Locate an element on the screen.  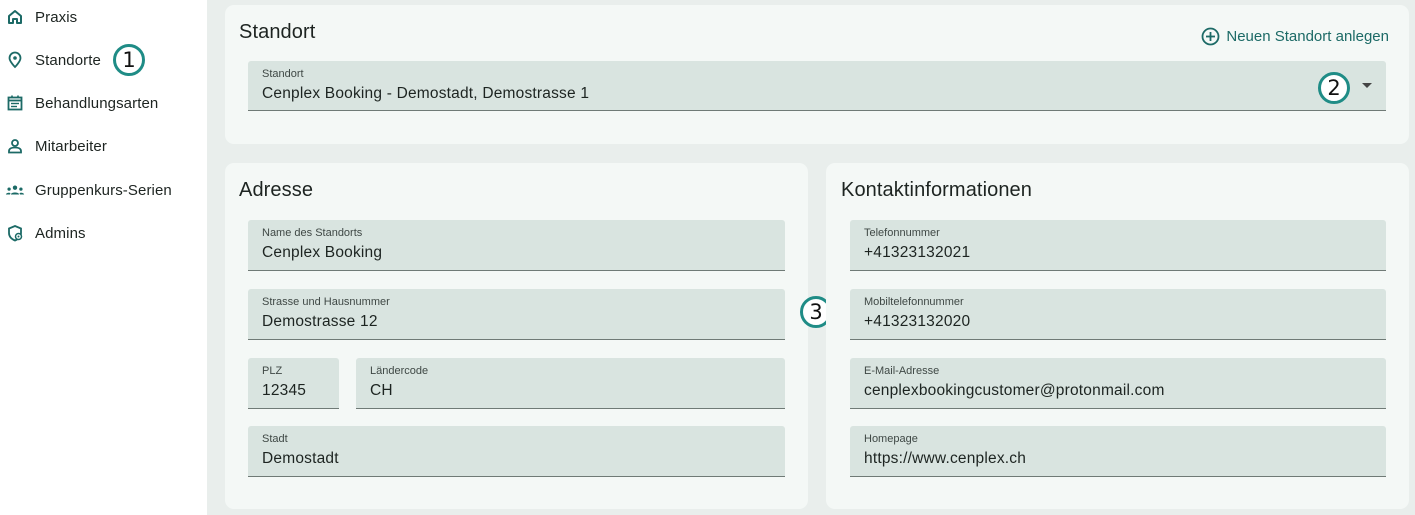
sidebar-item-label: Gruppenkurs-Serien is located at coordinates (103, 190).